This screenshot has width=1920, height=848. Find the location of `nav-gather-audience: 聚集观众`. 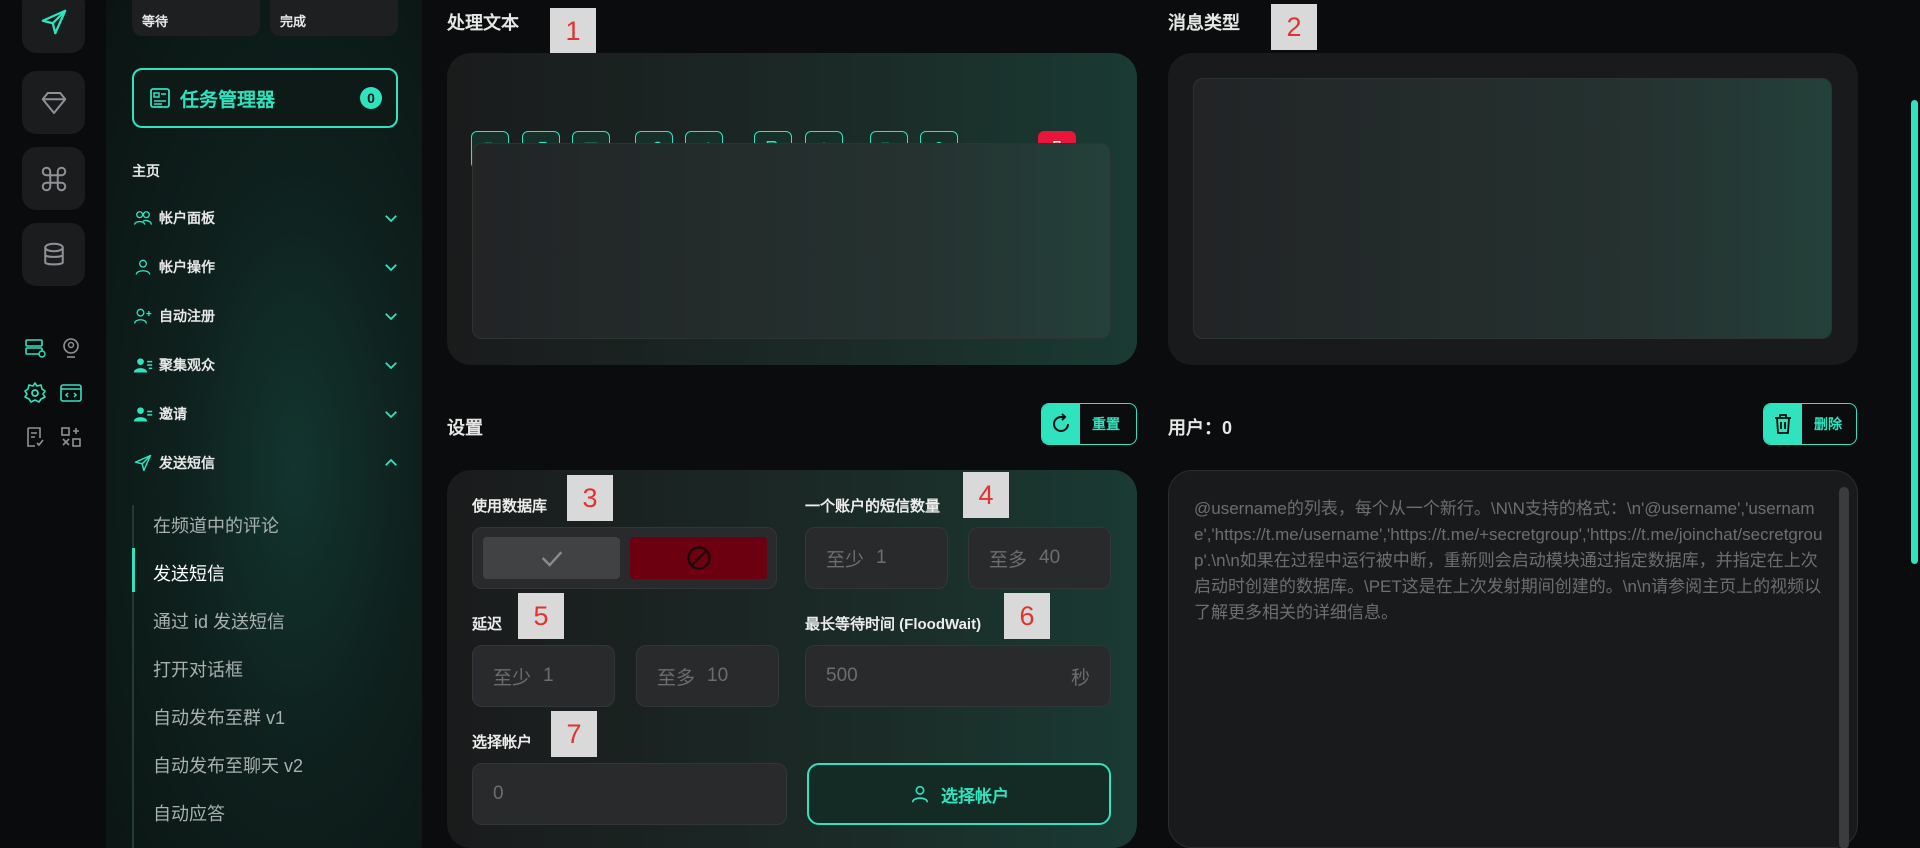

nav-gather-audience: 聚集观众 is located at coordinates (266, 365).